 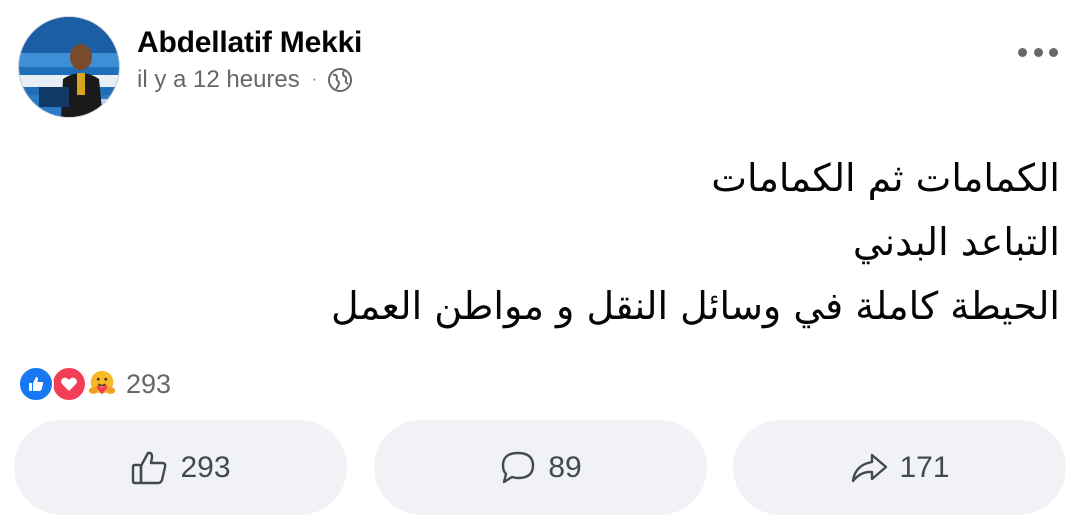 I want to click on care-reaction-icon, so click(x=102, y=384).